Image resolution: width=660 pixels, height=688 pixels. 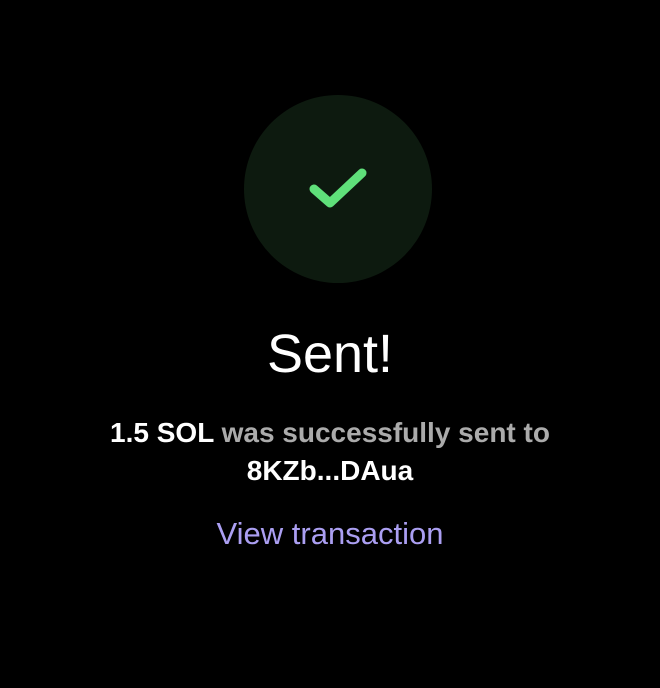 I want to click on checkmark-icon, so click(x=338, y=188).